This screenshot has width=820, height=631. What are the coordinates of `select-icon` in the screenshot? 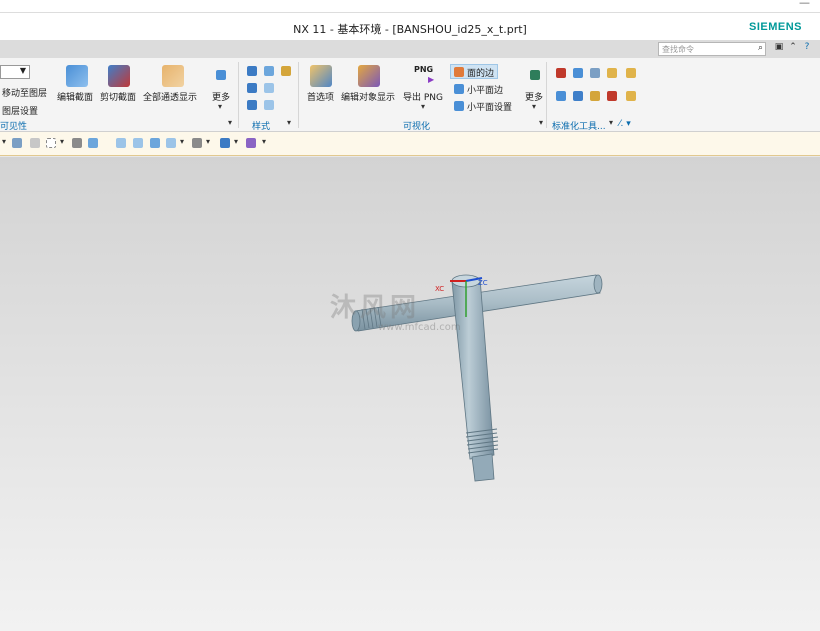 It's located at (17, 143).